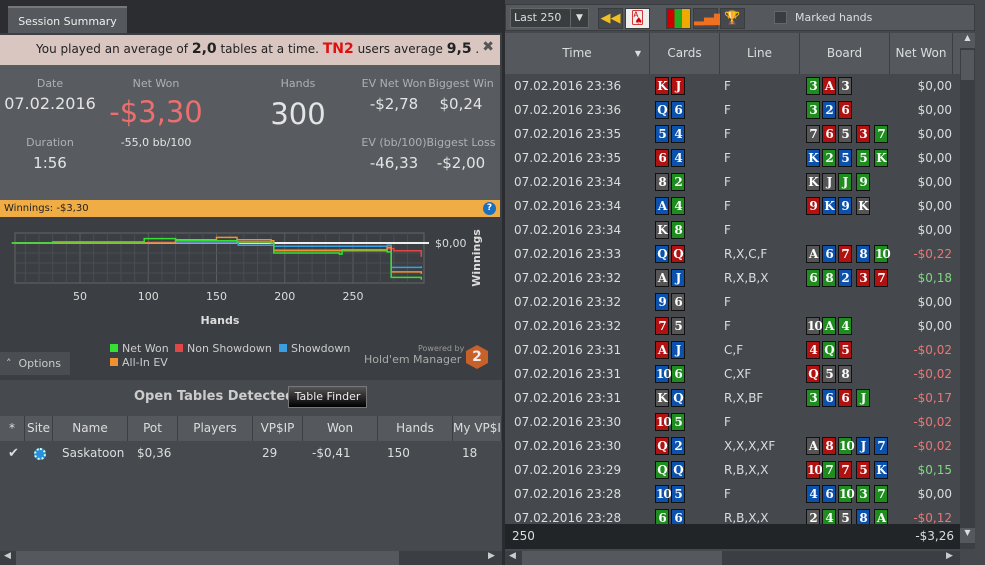 The height and width of the screenshot is (565, 985). Describe the element at coordinates (967, 291) in the screenshot. I see `vertical-scrollbar: ▲ ▼` at that location.